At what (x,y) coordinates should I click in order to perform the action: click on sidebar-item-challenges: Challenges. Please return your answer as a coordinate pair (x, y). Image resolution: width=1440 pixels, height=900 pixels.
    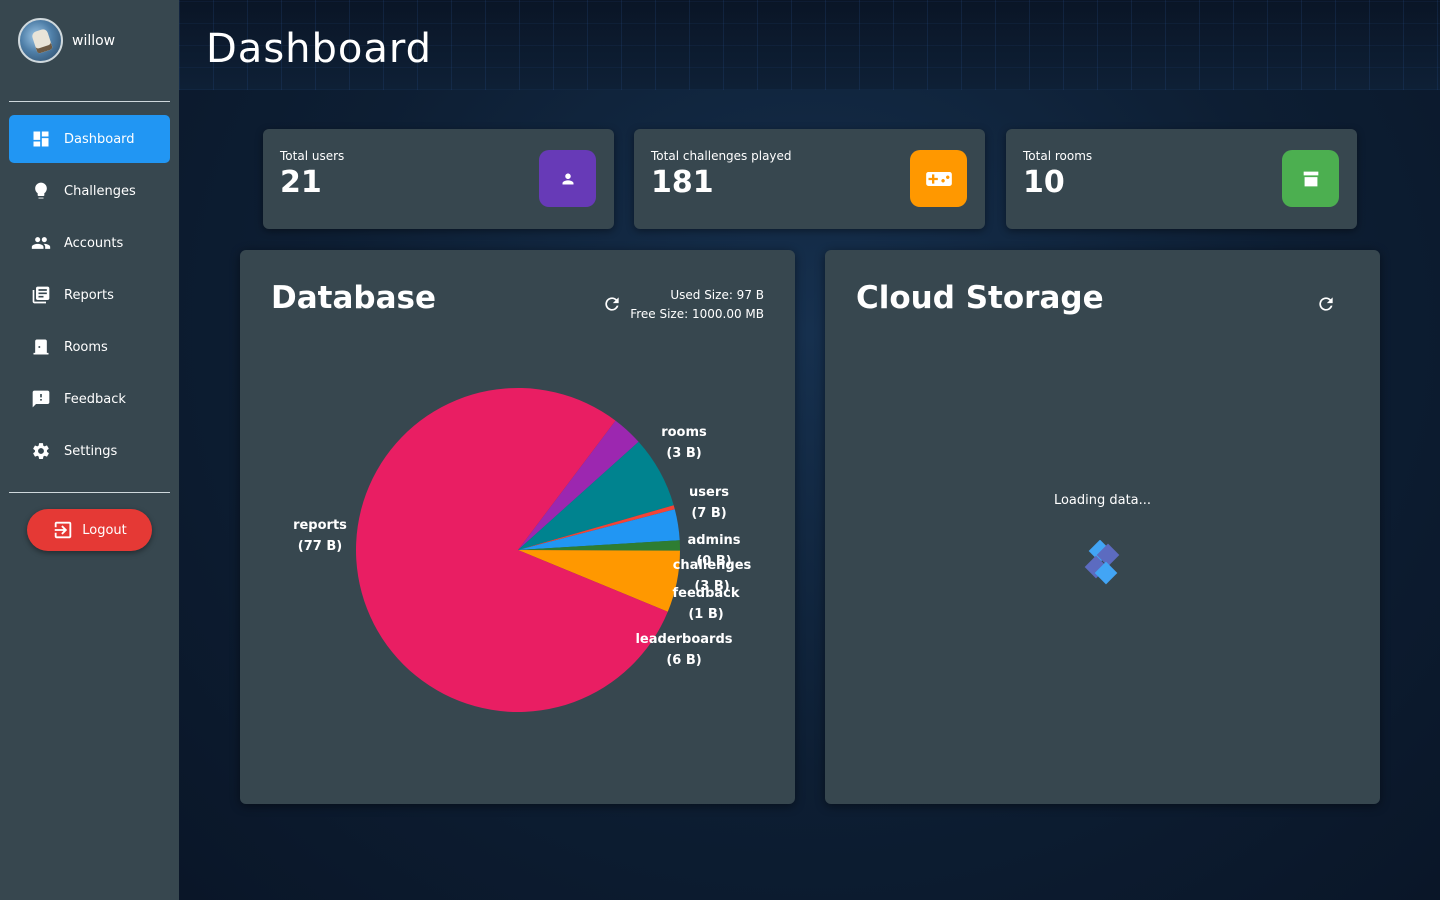
    Looking at the image, I should click on (89, 191).